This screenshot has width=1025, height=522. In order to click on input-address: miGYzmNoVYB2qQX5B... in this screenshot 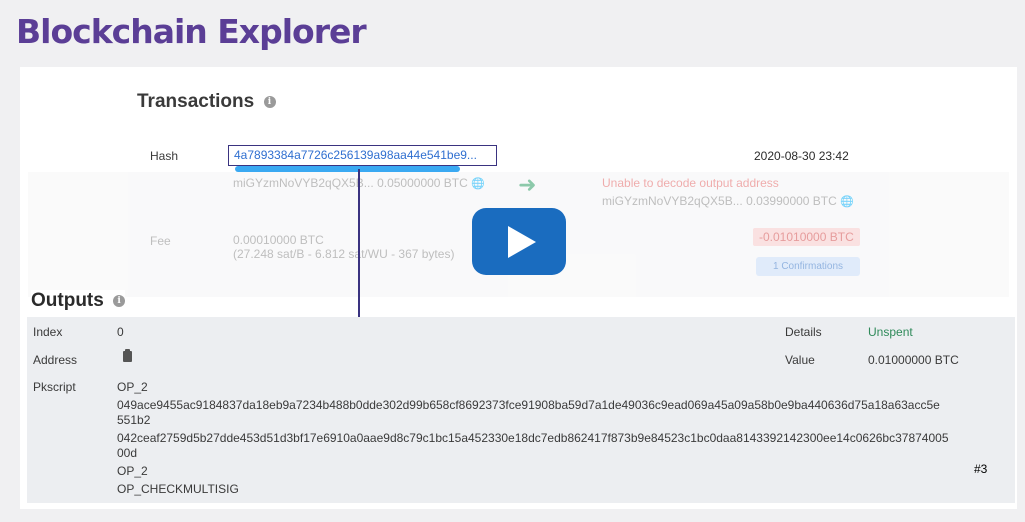, I will do `click(303, 183)`.